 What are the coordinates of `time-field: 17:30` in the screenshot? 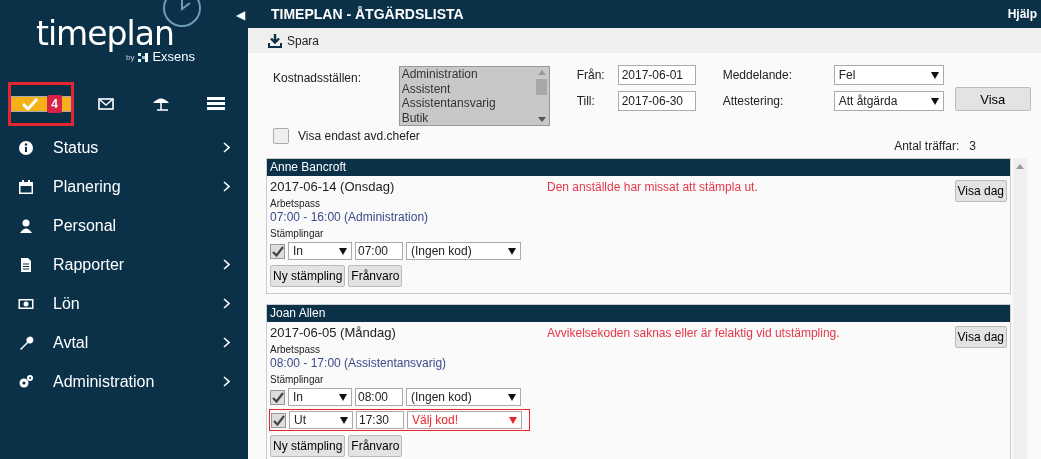 It's located at (380, 420).